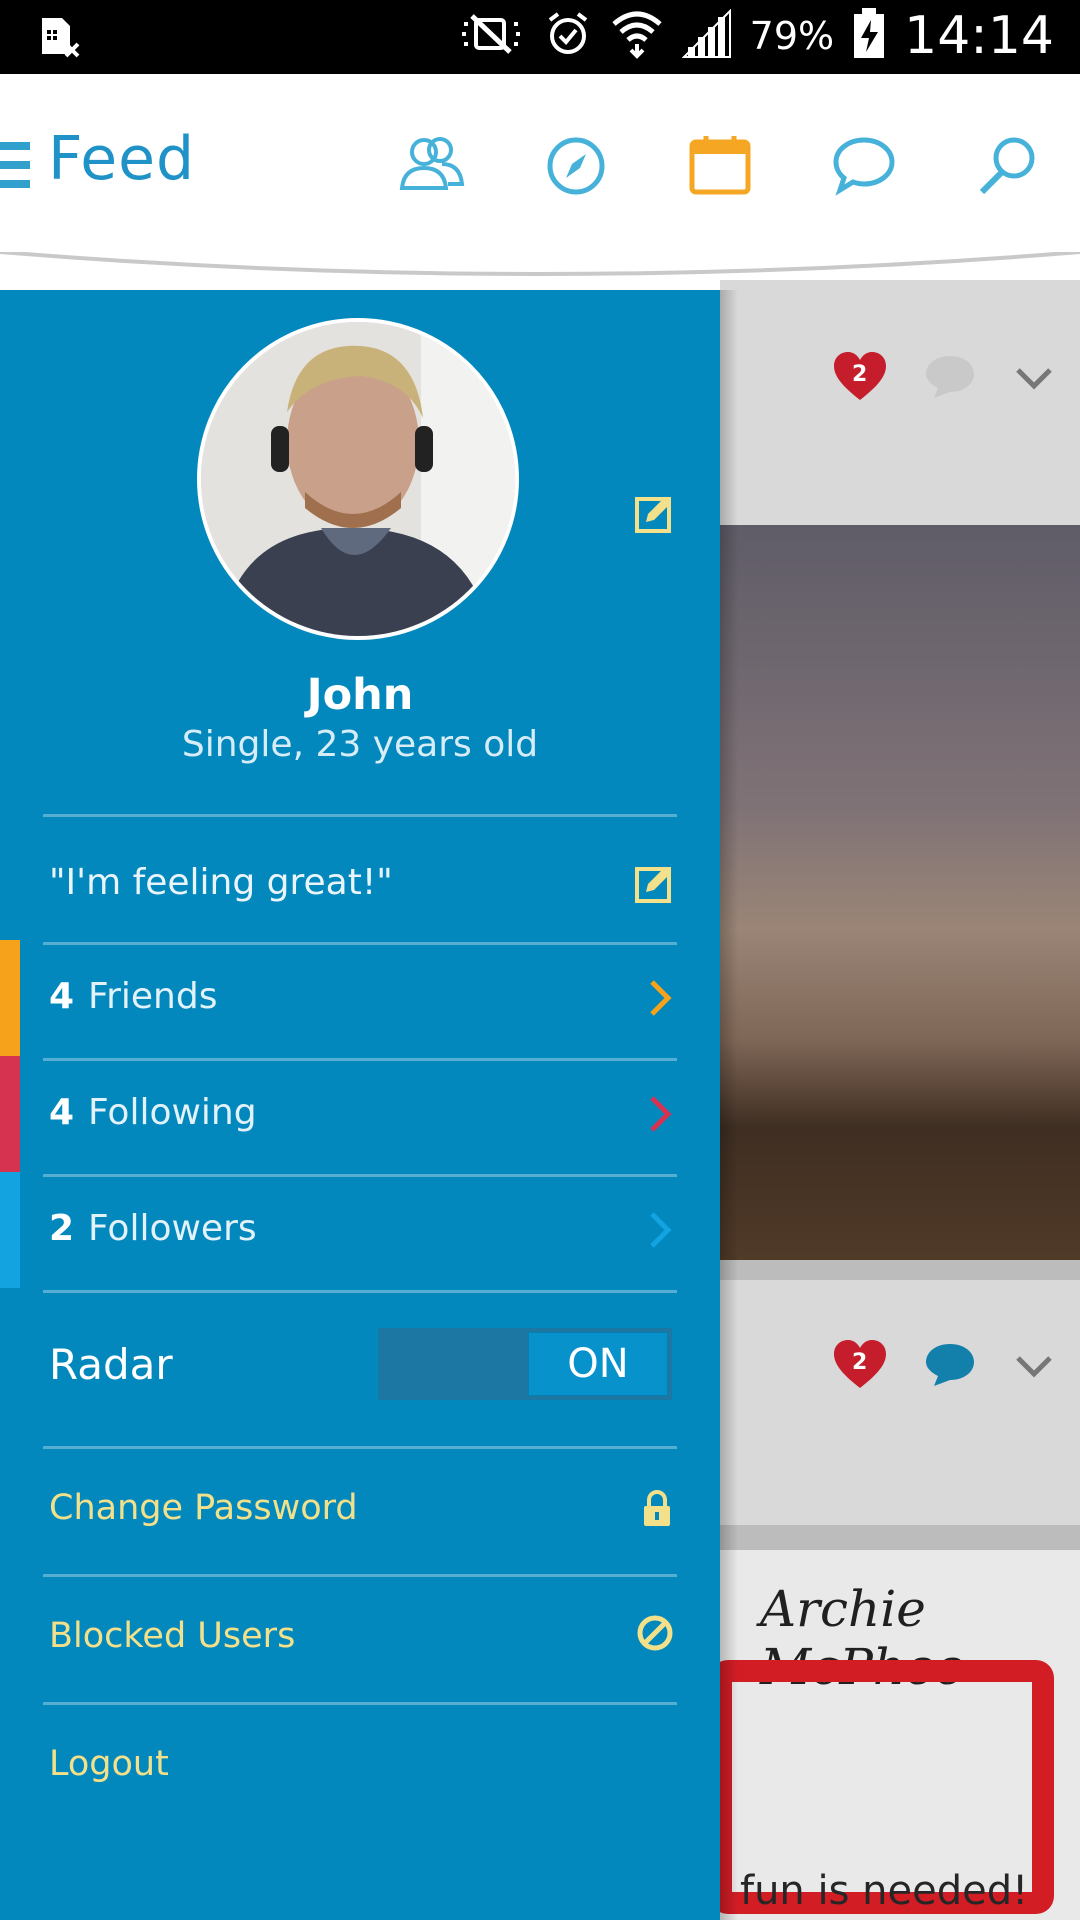  Describe the element at coordinates (60, 39) in the screenshot. I see `sim-missing-icon` at that location.